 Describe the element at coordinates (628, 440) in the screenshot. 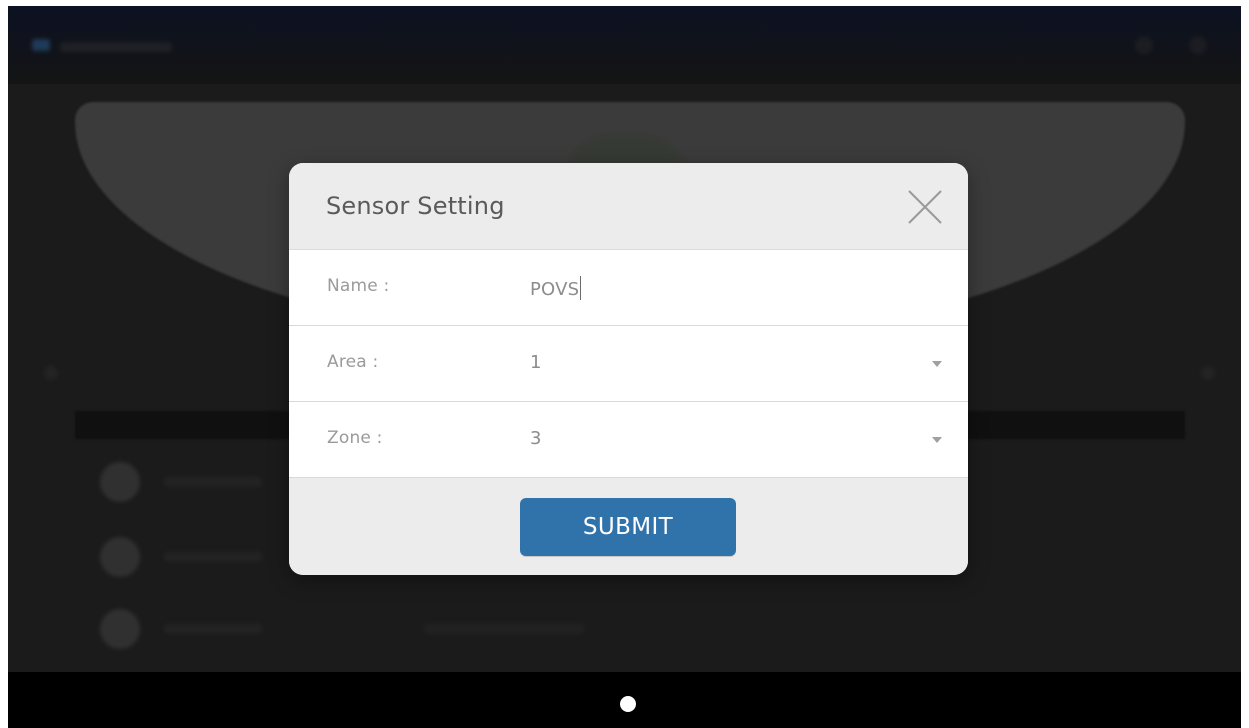

I see `zone-row: Zone : 3` at that location.